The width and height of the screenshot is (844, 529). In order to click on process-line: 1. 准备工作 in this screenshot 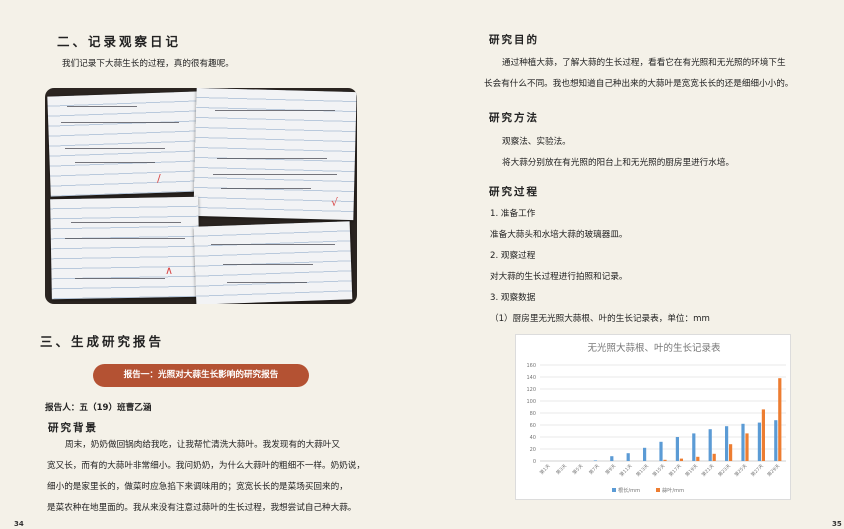, I will do `click(513, 214)`.